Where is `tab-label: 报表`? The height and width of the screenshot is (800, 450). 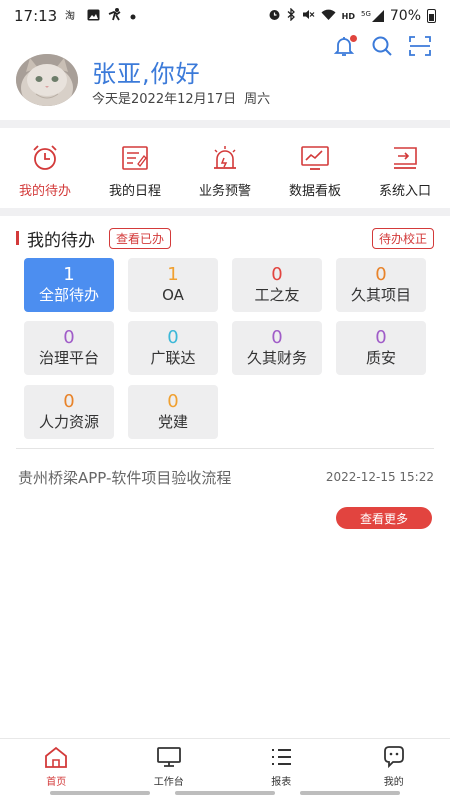
tab-label: 报表 is located at coordinates (281, 782).